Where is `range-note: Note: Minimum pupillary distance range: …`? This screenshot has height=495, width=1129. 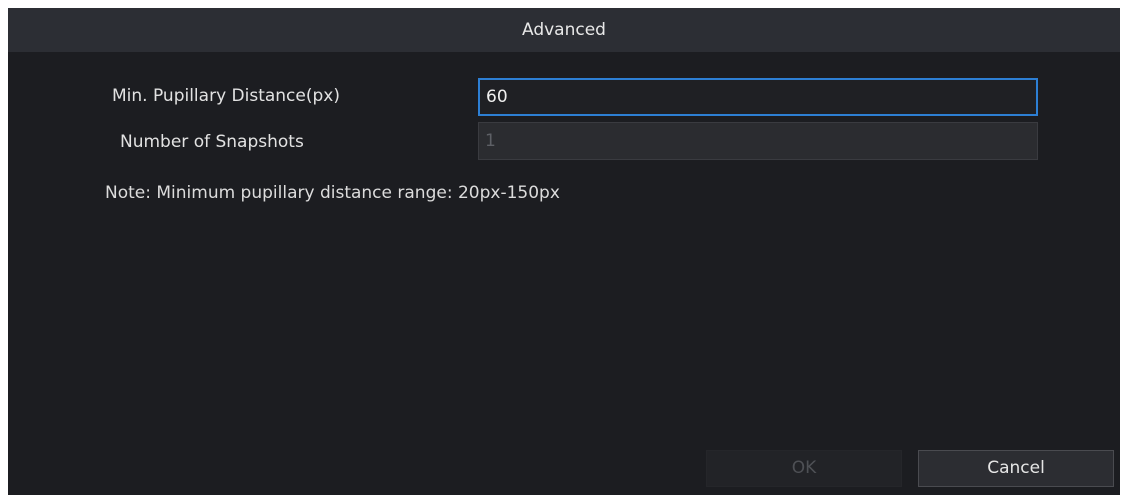
range-note: Note: Minimum pupillary distance range: … is located at coordinates (332, 193).